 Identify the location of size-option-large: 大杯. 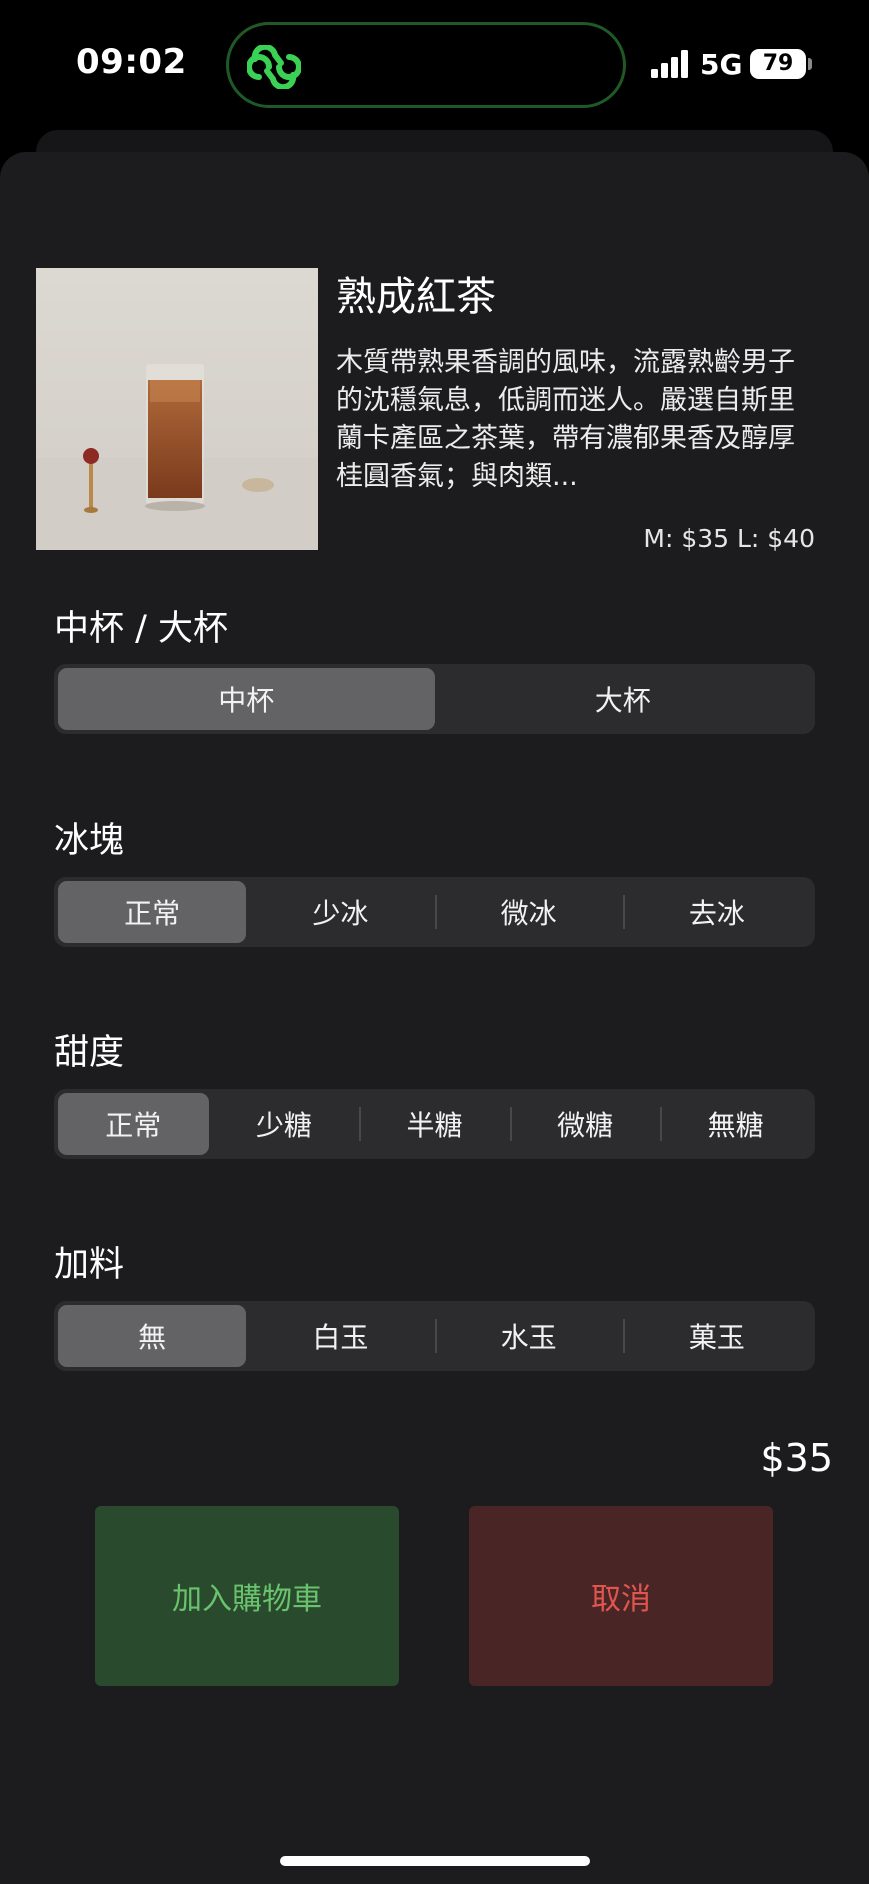
(623, 699).